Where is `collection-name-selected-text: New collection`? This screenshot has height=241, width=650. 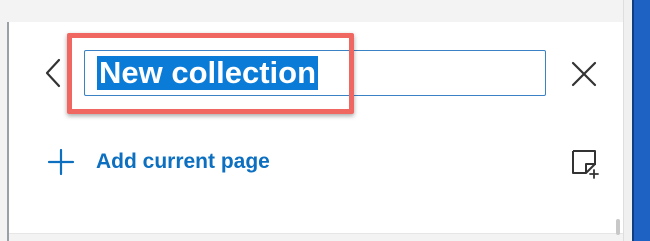
collection-name-selected-text: New collection is located at coordinates (208, 73).